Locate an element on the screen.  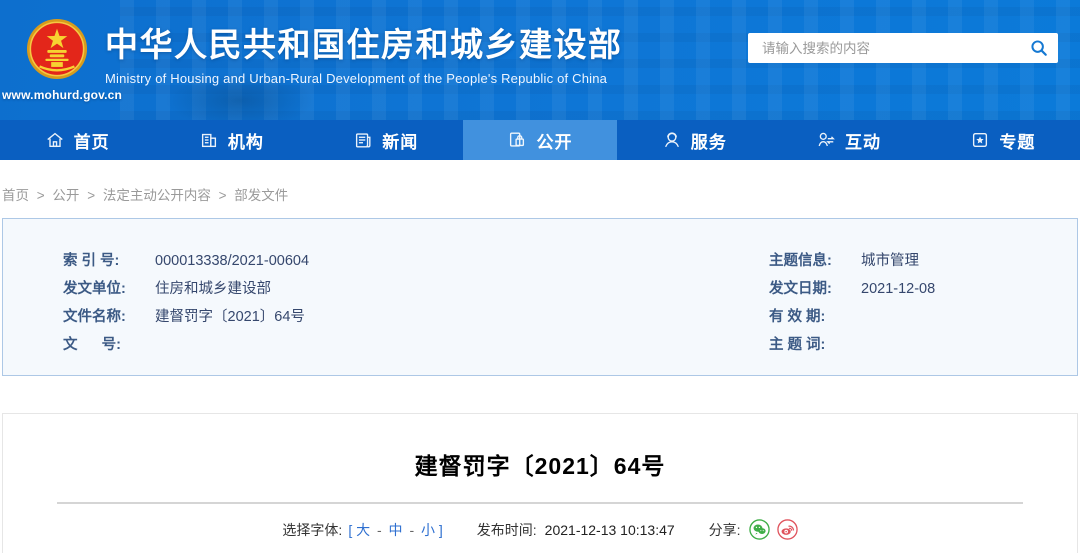
nav-item-organization: 机构 is located at coordinates (231, 140).